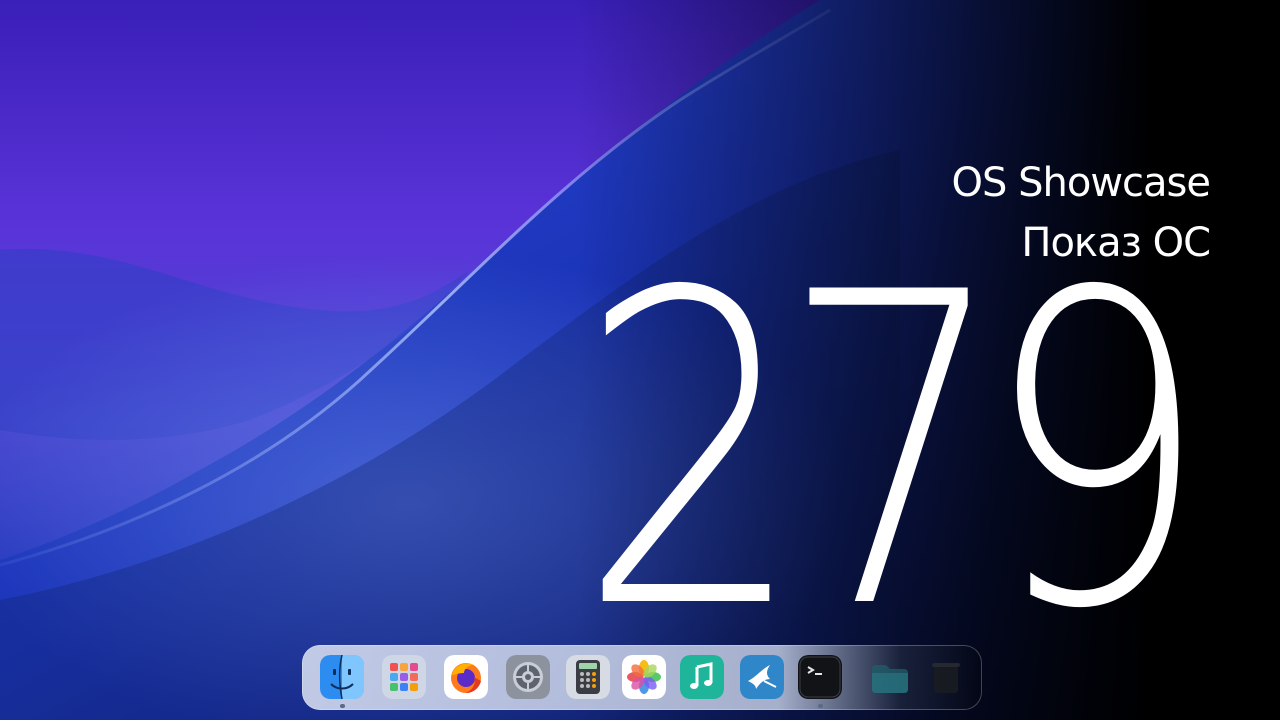  I want to click on folder-icon, so click(890, 677).